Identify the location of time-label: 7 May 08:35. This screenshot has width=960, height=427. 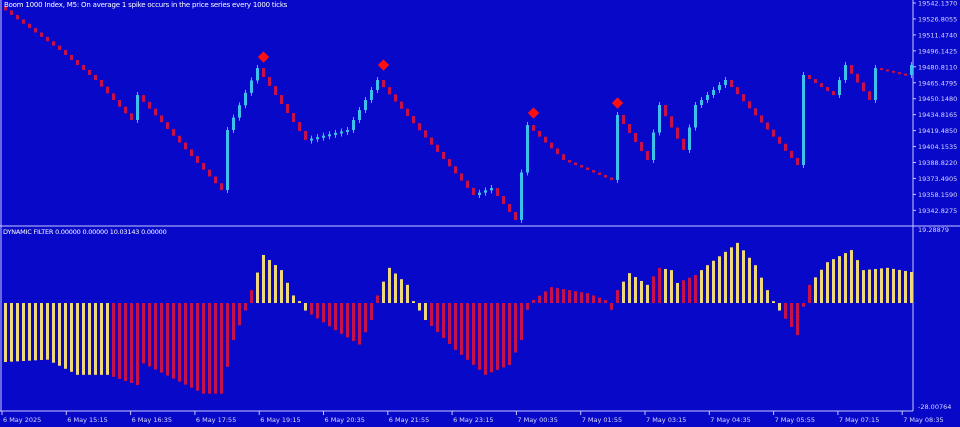
(923, 420).